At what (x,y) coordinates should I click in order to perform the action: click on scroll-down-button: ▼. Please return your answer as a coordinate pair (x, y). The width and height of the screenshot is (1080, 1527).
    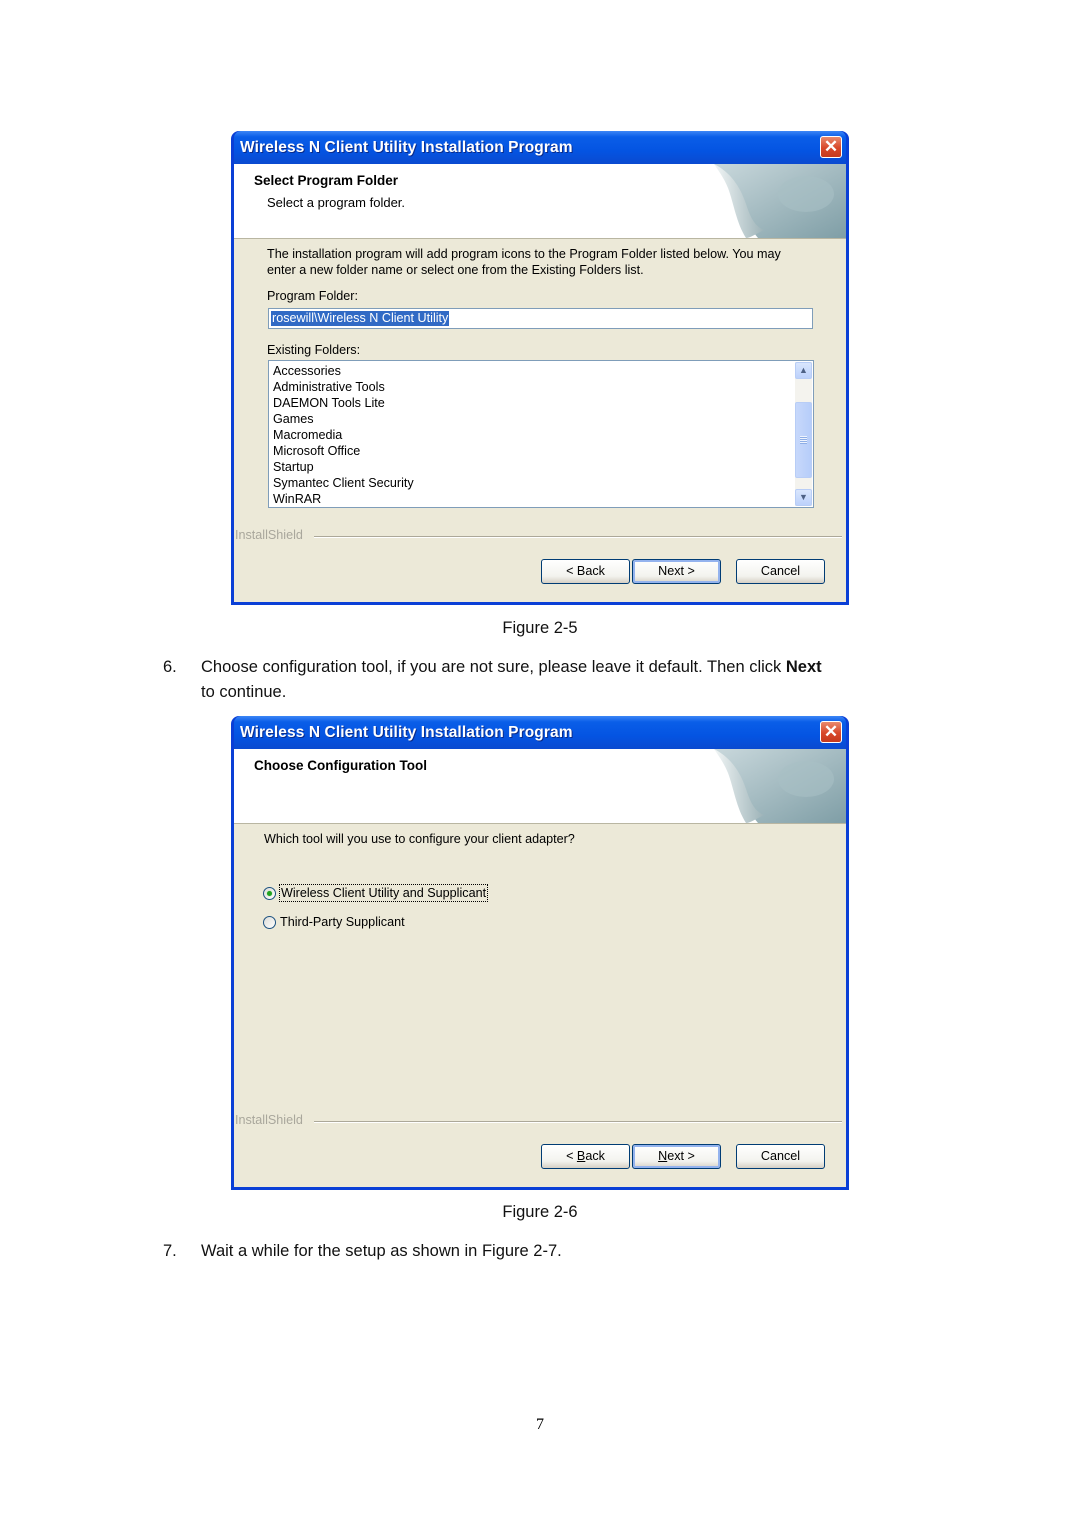
    Looking at the image, I should click on (803, 497).